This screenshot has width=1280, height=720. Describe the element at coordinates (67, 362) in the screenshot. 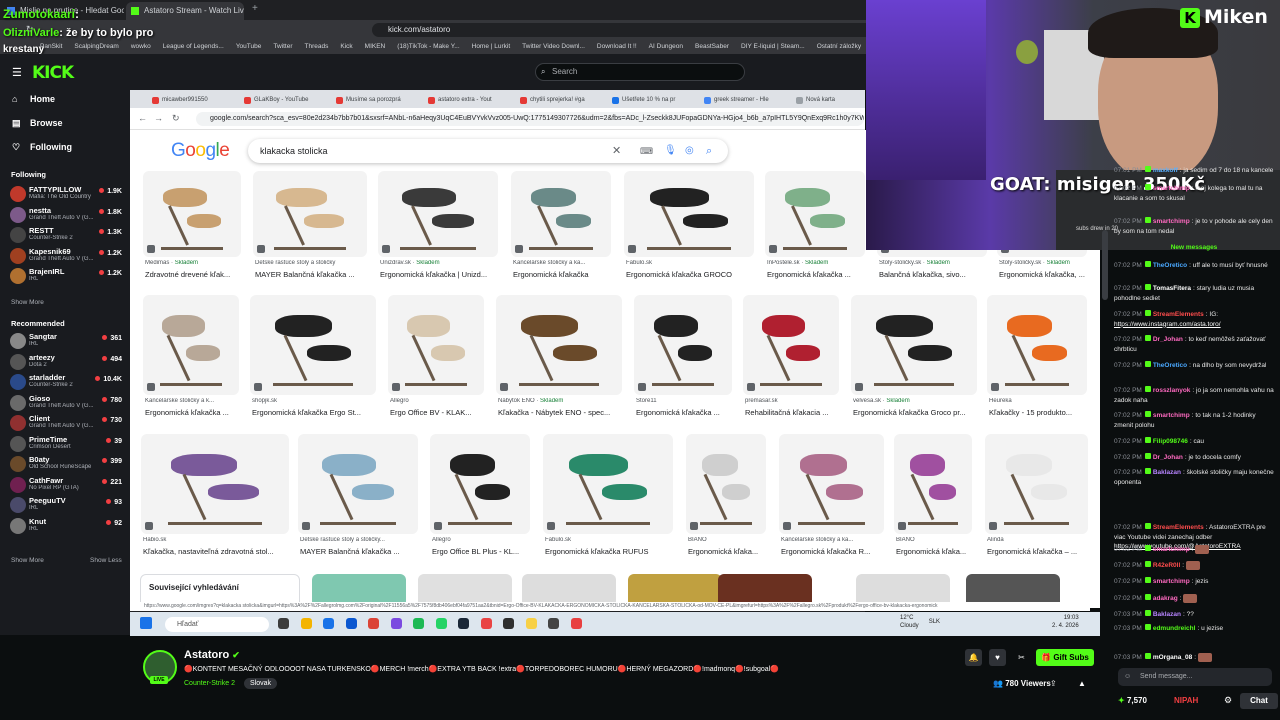

I see `sidebar-channel: arteezy Dota 2 494` at that location.